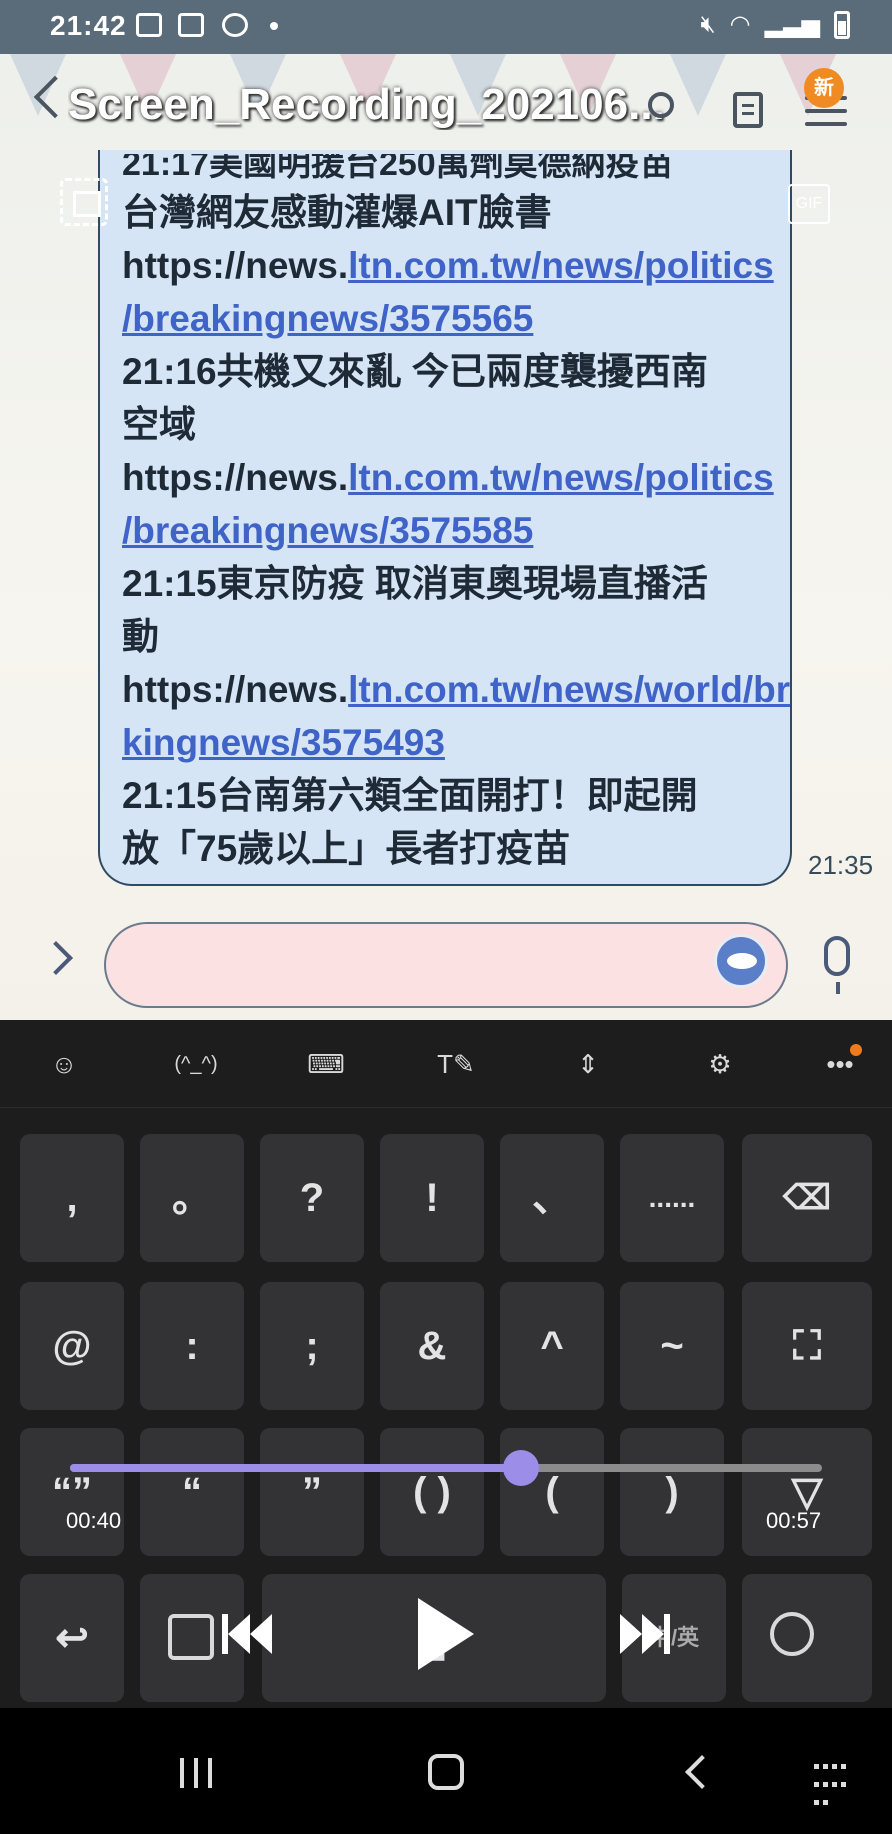 The width and height of the screenshot is (892, 1834). What do you see at coordinates (794, 1520) in the screenshot?
I see `total-time: 00:57` at bounding box center [794, 1520].